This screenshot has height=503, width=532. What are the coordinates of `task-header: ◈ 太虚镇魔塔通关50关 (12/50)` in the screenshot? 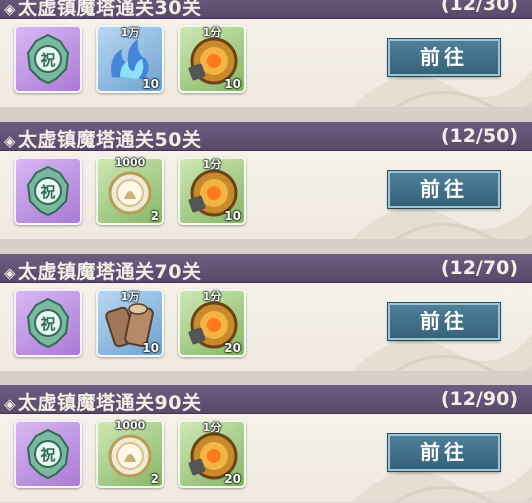 It's located at (266, 136).